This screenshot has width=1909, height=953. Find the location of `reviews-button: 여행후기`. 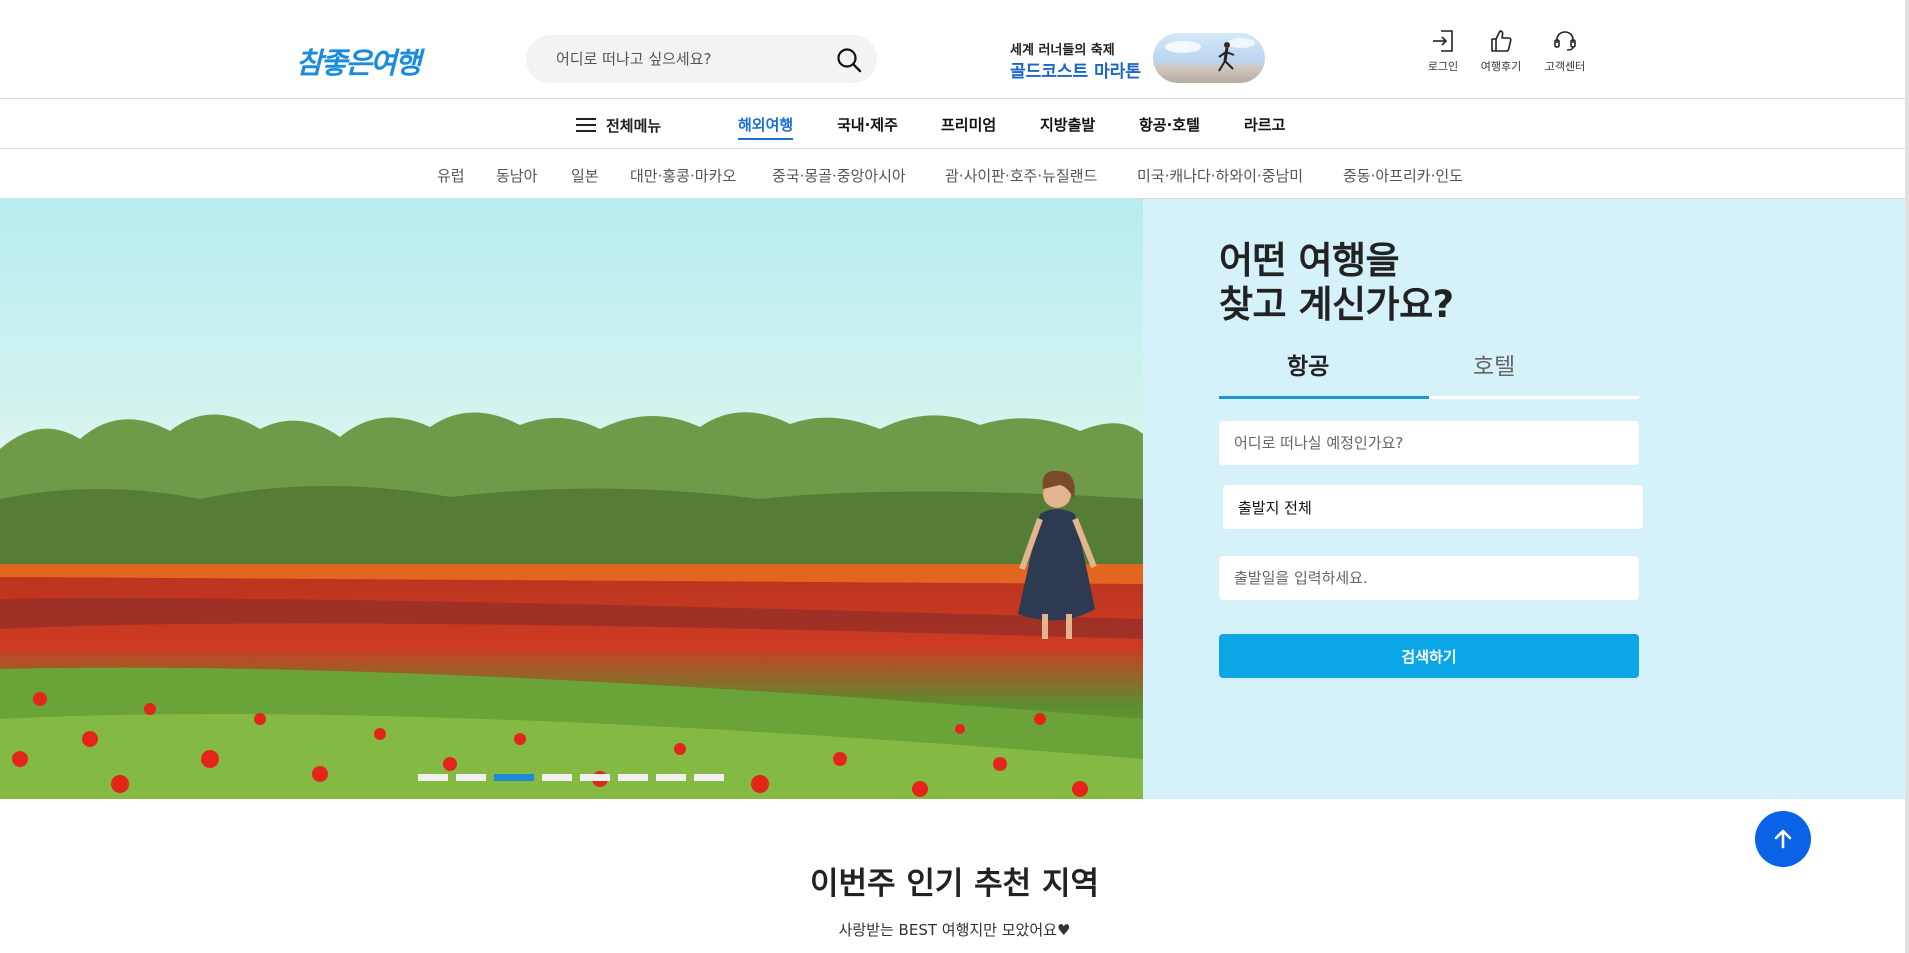

reviews-button: 여행후기 is located at coordinates (1501, 51).